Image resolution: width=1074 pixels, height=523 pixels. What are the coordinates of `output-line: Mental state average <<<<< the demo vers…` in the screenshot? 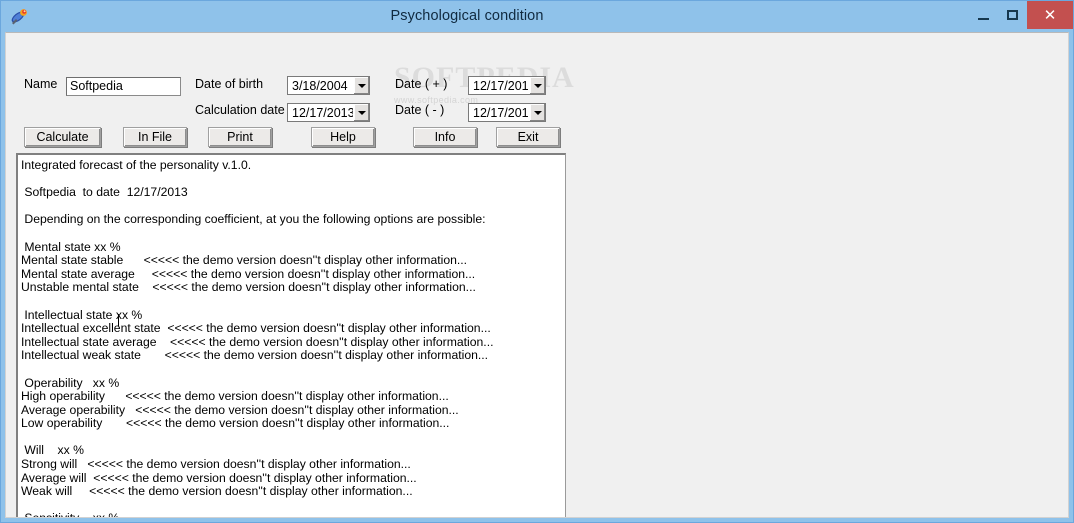 It's located at (248, 273).